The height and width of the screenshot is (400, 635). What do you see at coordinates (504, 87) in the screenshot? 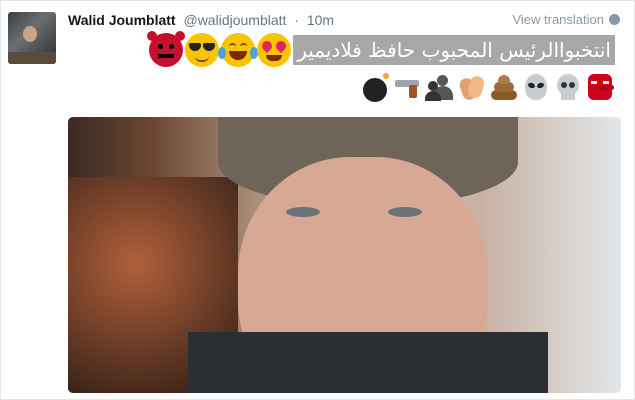
I see `poop-emoji` at bounding box center [504, 87].